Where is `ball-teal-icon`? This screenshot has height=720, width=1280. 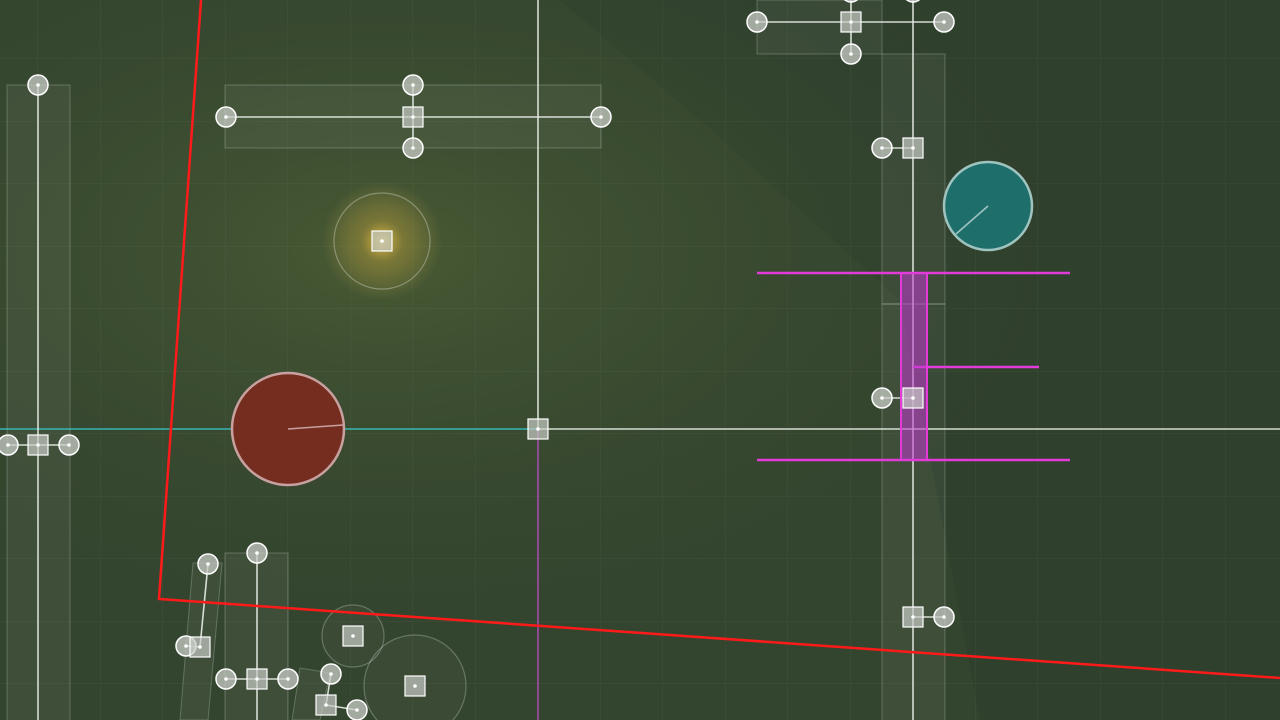
ball-teal-icon is located at coordinates (988, 206).